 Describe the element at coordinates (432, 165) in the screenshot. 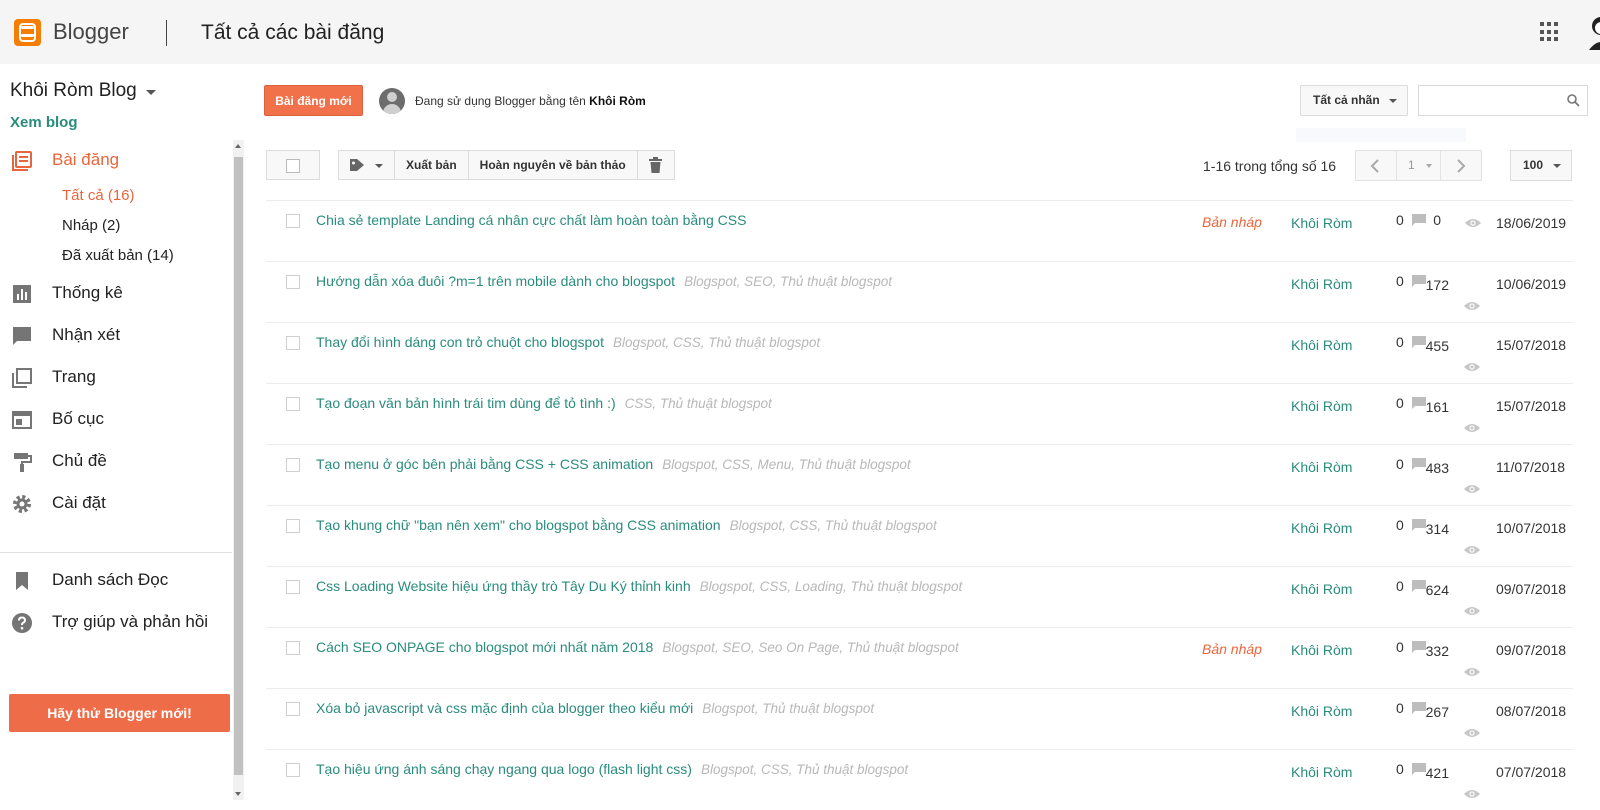

I see `publish-button: Xuất bản` at that location.